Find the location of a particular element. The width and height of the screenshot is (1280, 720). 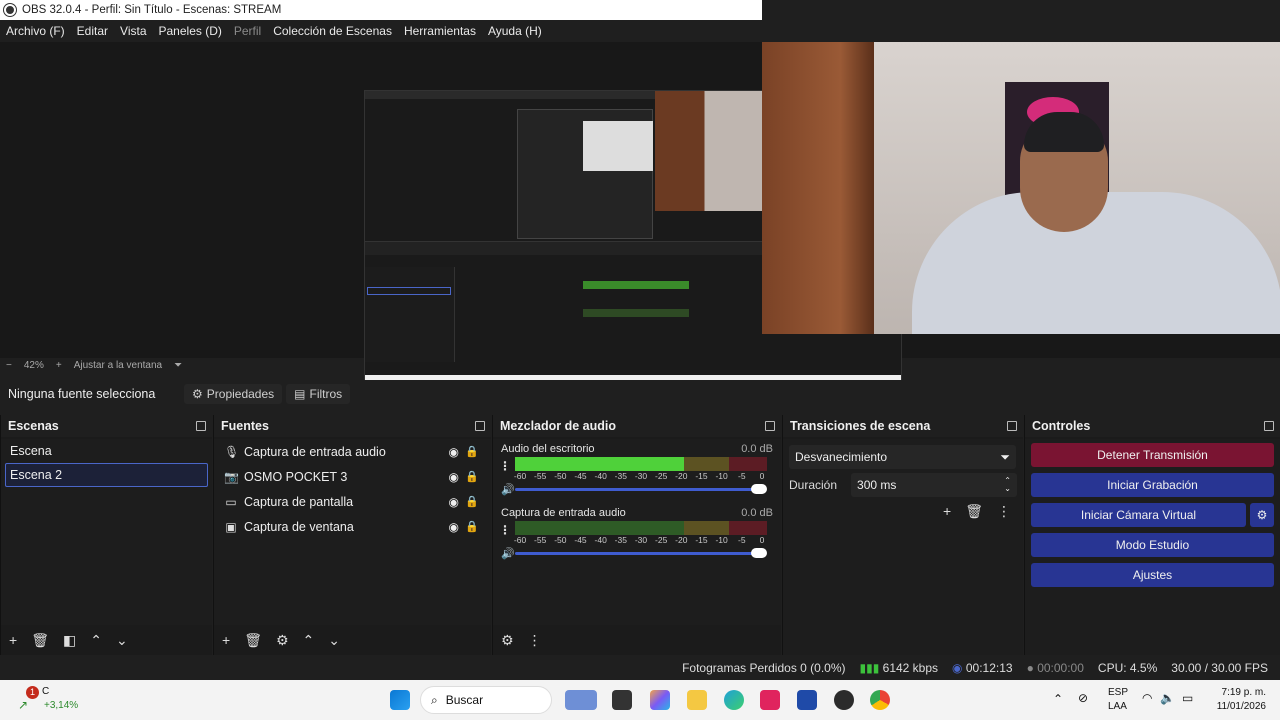

search-highlight-icon is located at coordinates (581, 700).